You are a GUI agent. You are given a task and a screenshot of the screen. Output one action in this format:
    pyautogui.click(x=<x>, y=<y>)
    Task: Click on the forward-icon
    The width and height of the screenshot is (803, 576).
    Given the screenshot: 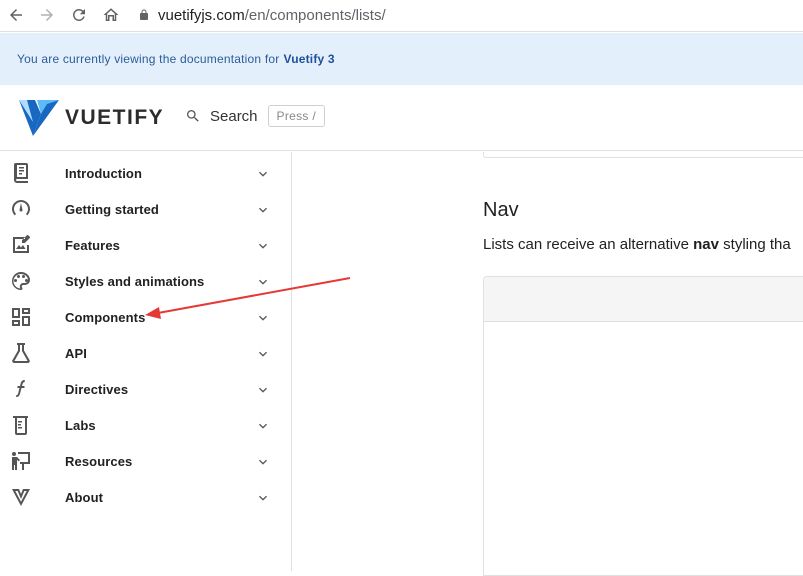 What is the action you would take?
    pyautogui.click(x=47, y=15)
    